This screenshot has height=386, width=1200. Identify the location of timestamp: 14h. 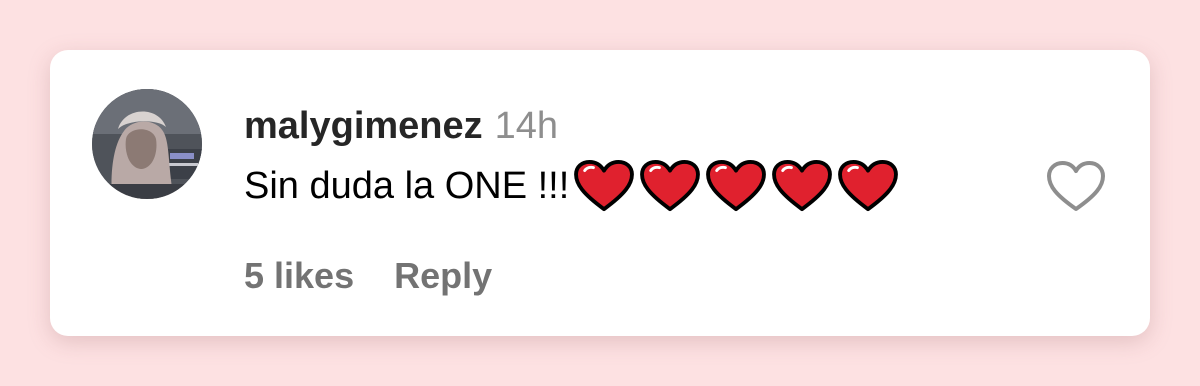
(526, 126).